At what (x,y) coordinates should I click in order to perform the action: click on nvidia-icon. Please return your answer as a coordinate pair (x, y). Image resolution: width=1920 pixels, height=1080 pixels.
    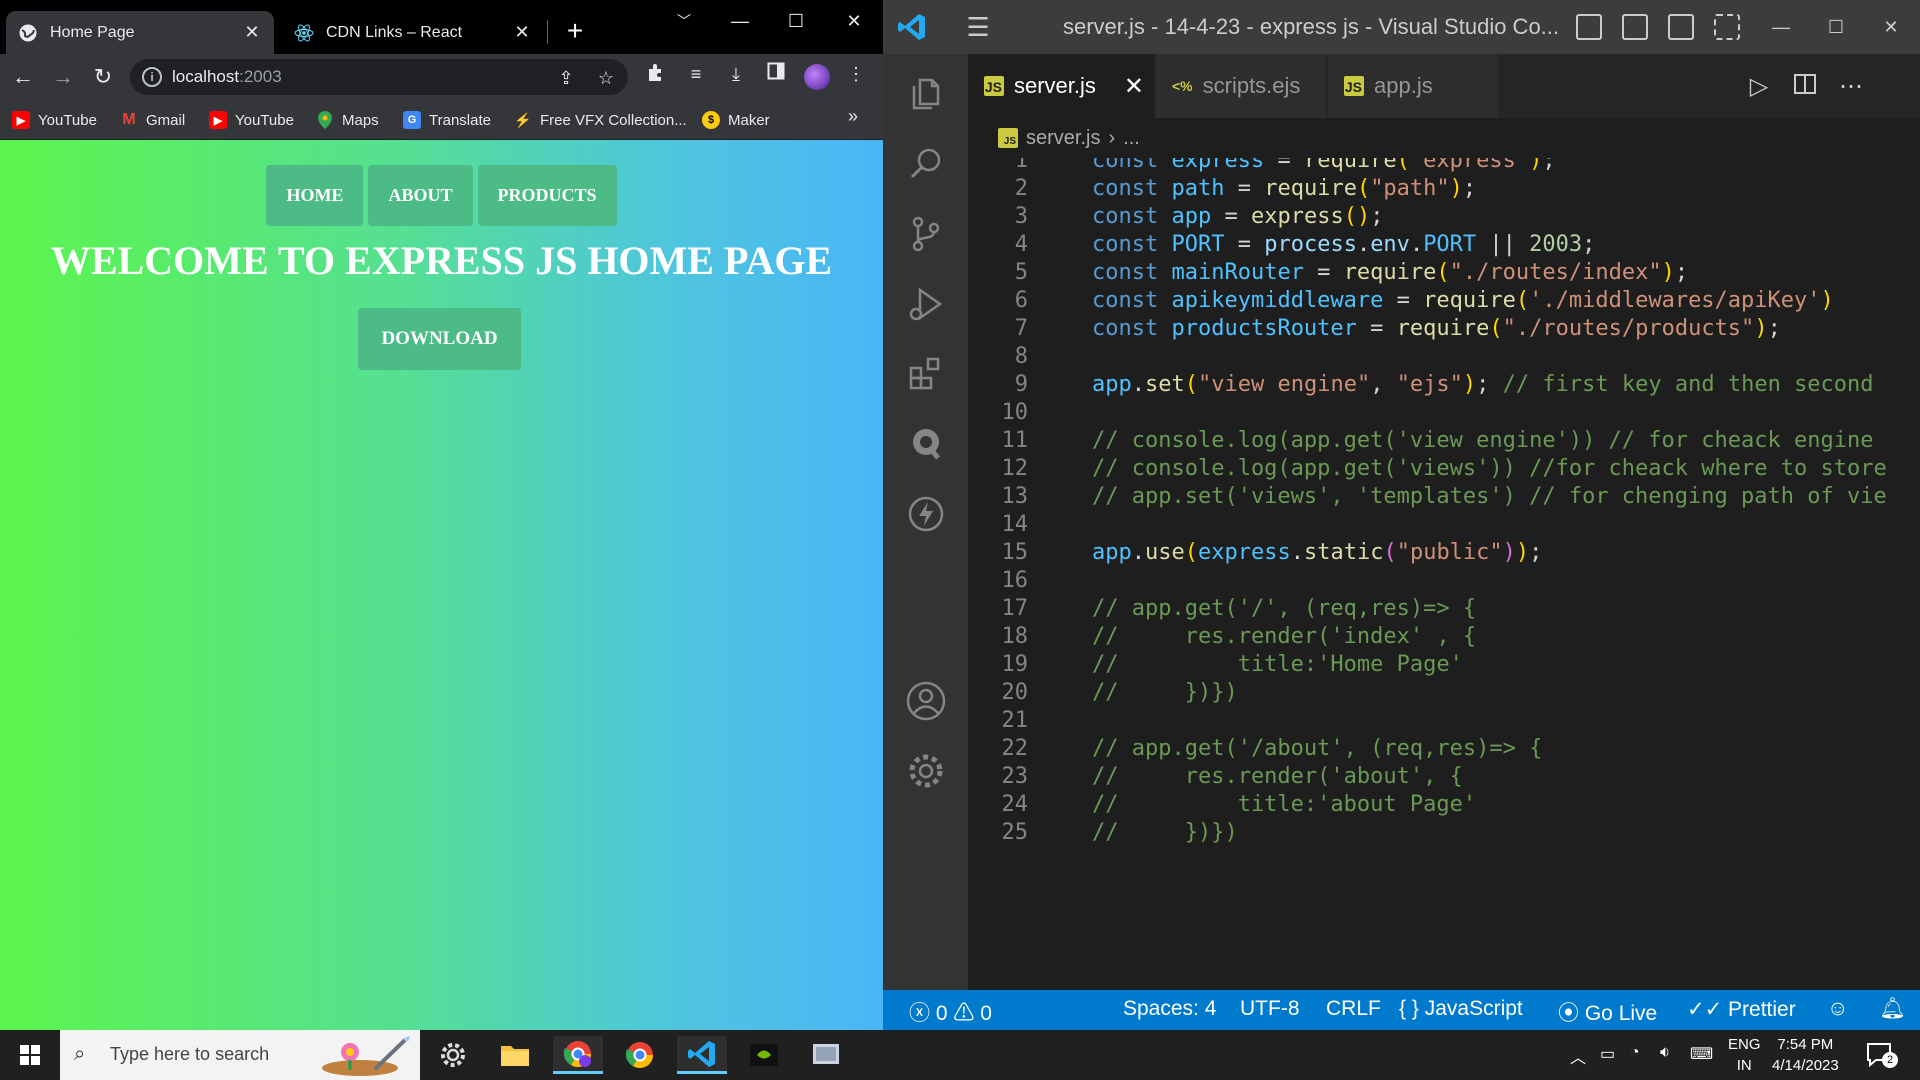
    Looking at the image, I should click on (764, 1055).